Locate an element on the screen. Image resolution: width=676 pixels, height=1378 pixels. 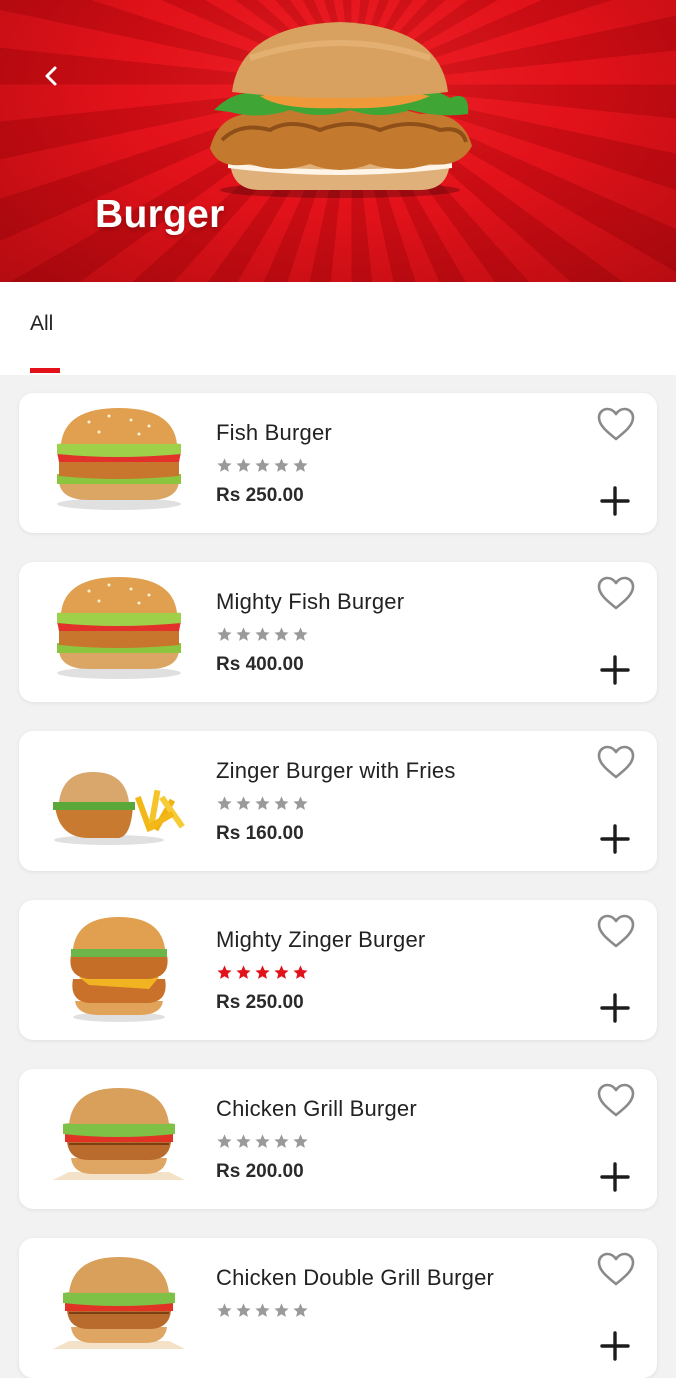
menu-item-card: Mighty Zinger Burger Rs 250.00 is located at coordinates (338, 970).